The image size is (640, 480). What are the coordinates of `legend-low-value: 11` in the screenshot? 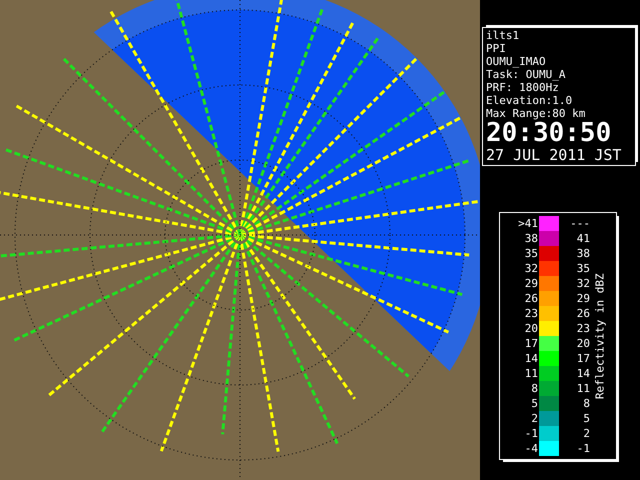 It's located at (531, 373).